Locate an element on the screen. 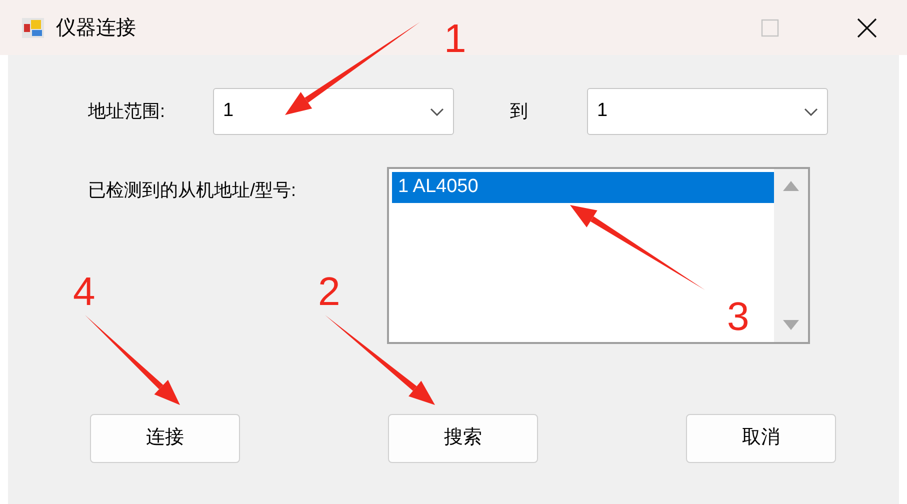  field-label: 已检测到的从机地址/型号: is located at coordinates (193, 190).